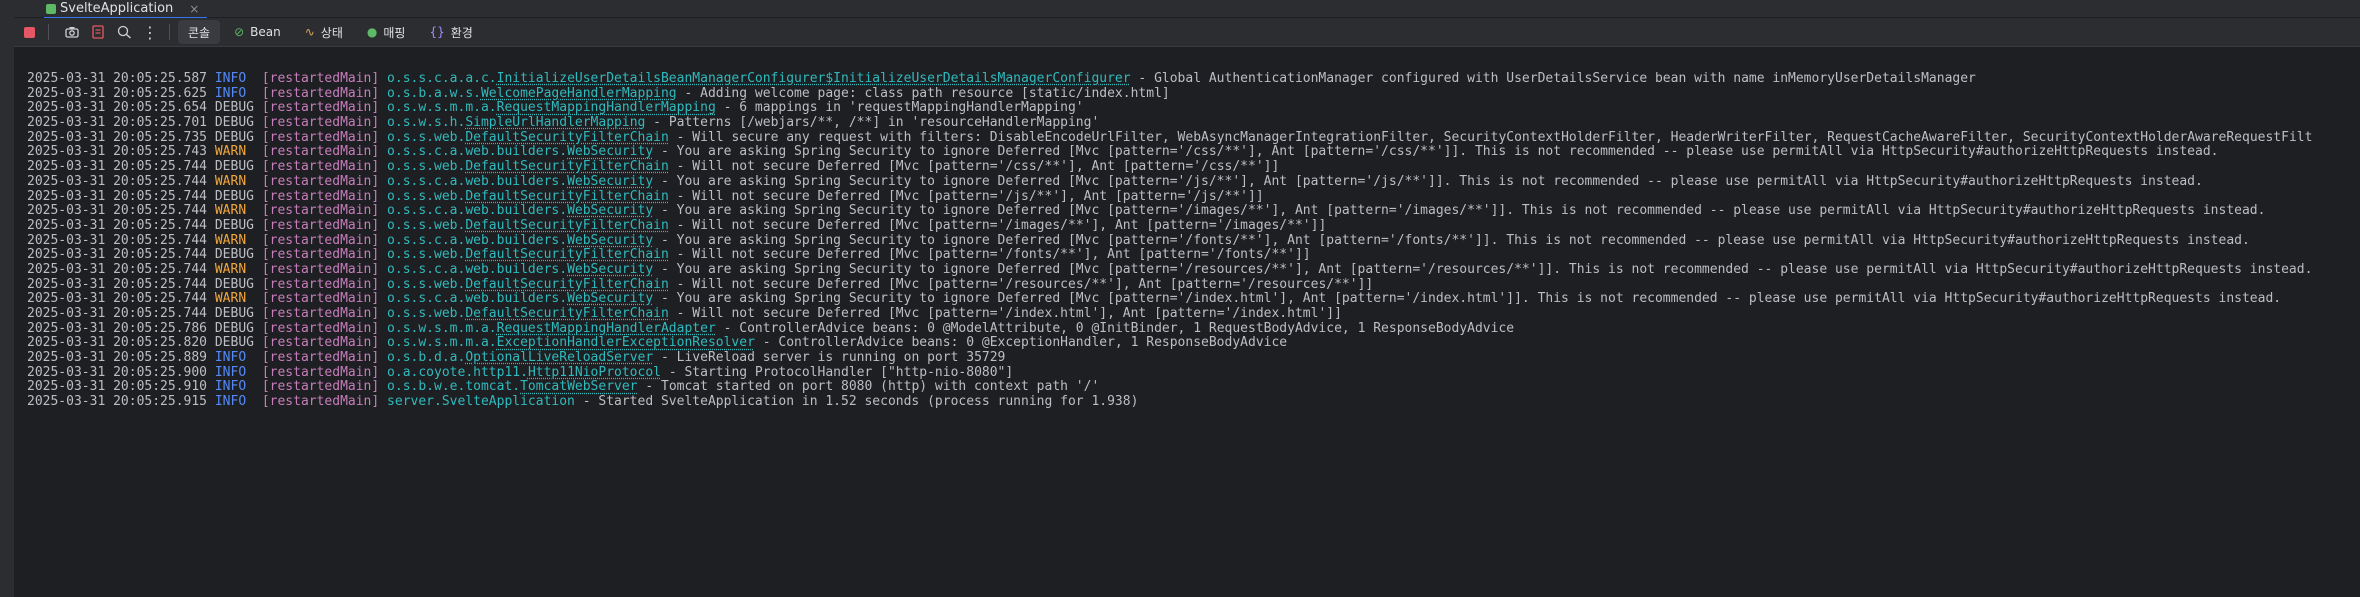 The height and width of the screenshot is (597, 2360). I want to click on log-logger-class-link: OptionalLiveReloadServer, so click(559, 358).